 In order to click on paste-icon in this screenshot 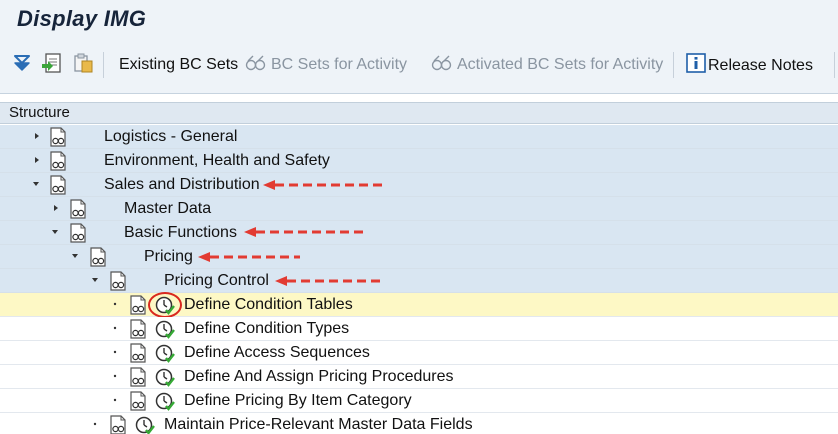, I will do `click(83, 63)`.